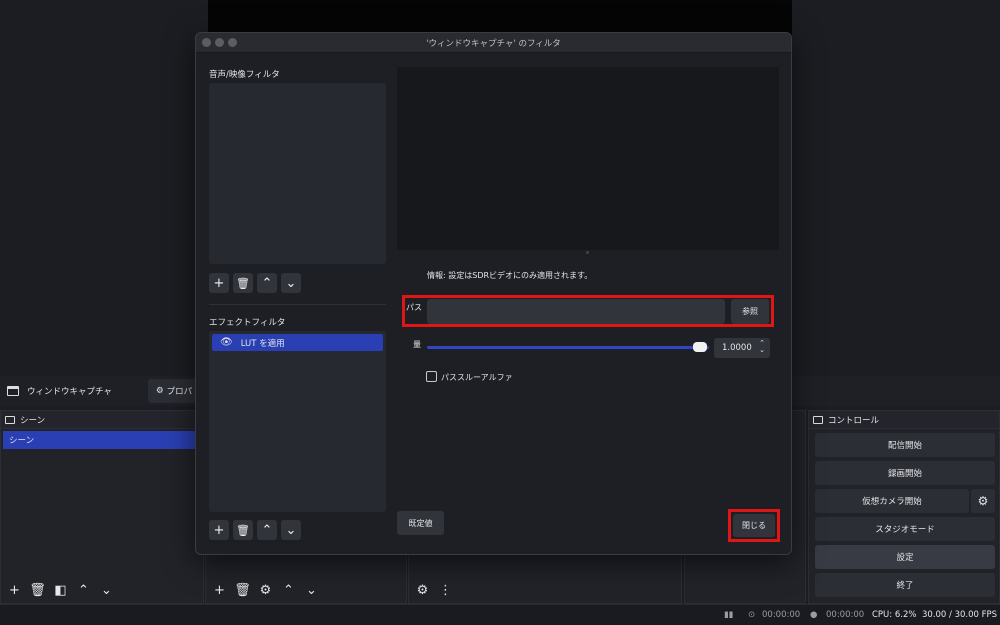  I want to click on effect-filters-label: エフェクトフィルタ, so click(247, 323).